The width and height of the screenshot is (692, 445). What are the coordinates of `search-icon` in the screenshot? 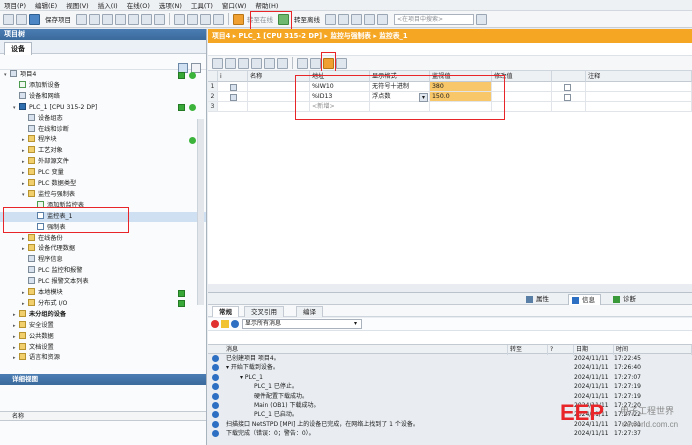 It's located at (481, 19).